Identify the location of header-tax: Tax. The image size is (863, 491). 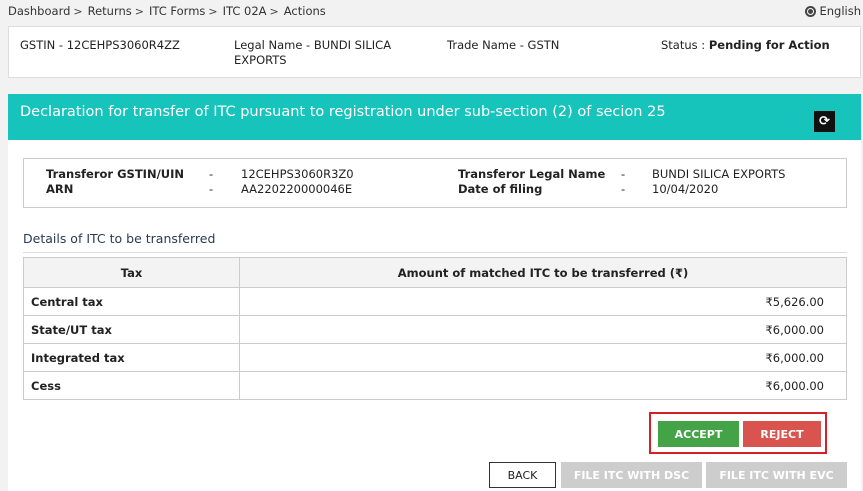
(131, 272).